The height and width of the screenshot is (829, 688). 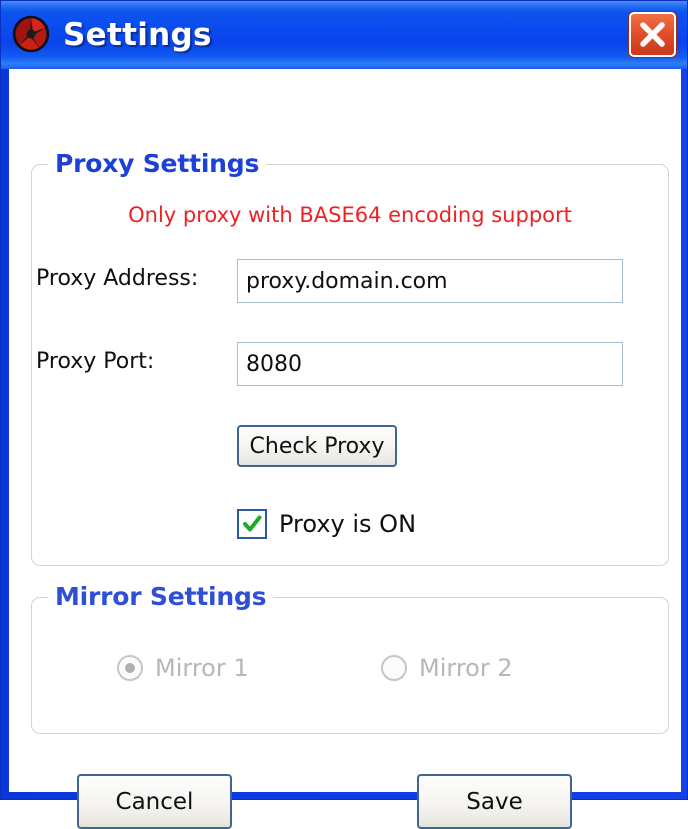 What do you see at coordinates (154, 801) in the screenshot?
I see `cancel-button: Cancel` at bounding box center [154, 801].